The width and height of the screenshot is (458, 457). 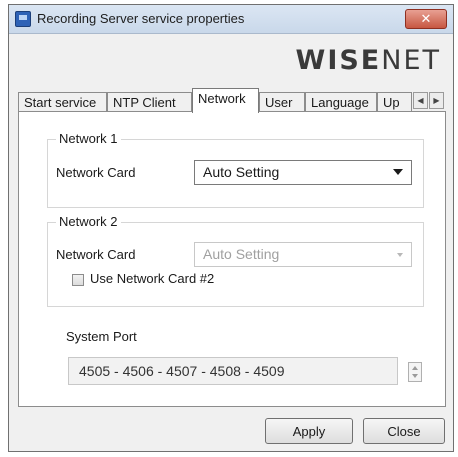 What do you see at coordinates (426, 19) in the screenshot?
I see `window-close-button: ✕` at bounding box center [426, 19].